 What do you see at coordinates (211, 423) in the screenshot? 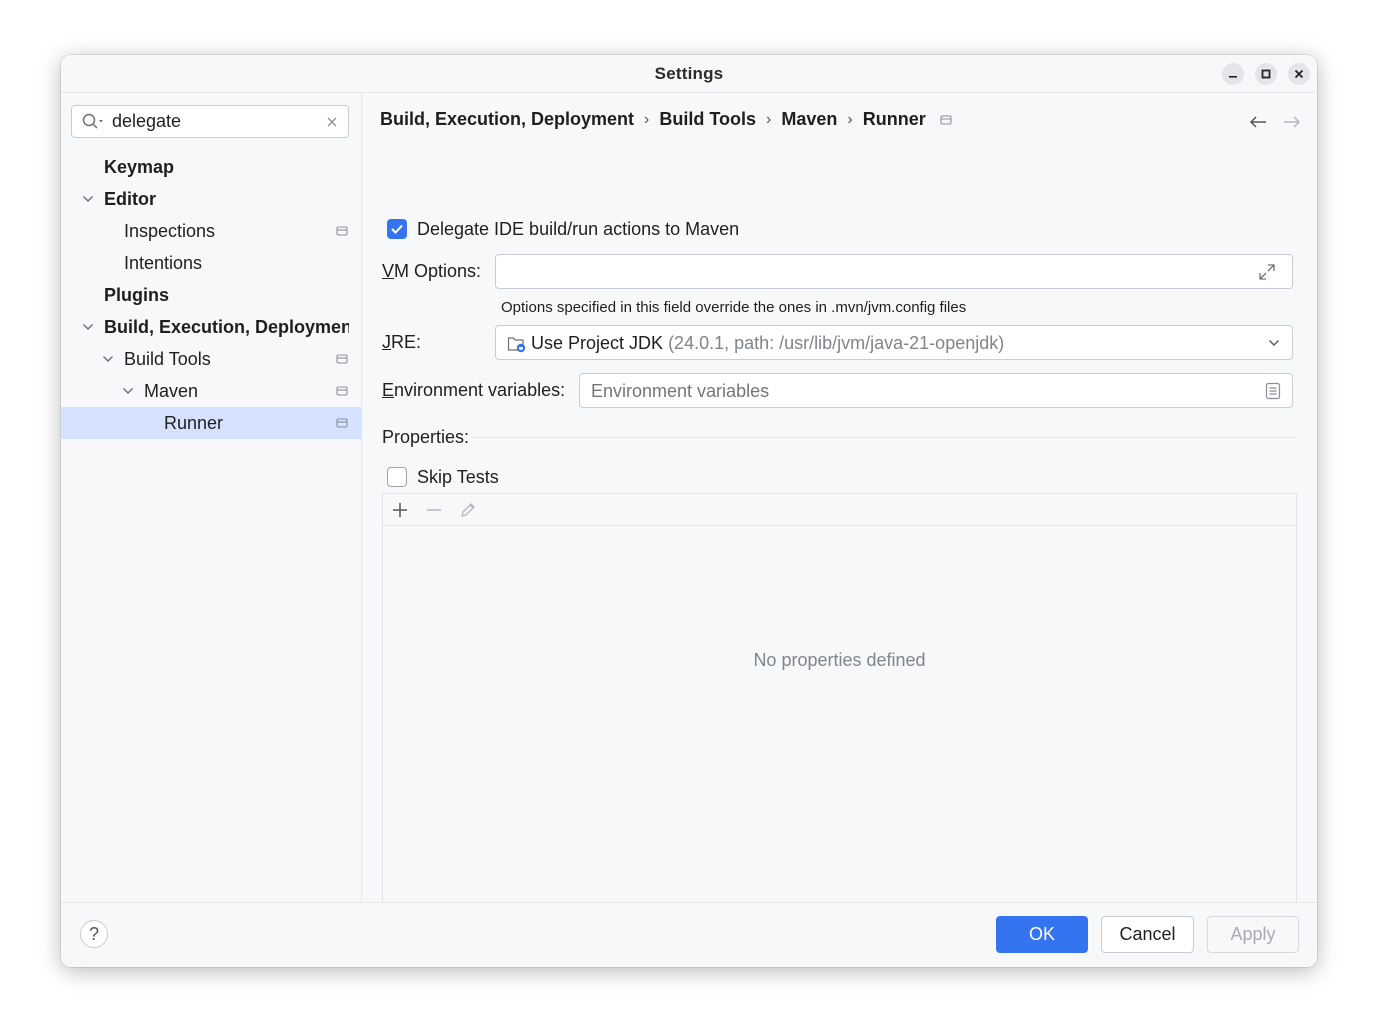
I see `sidebar-item-runner: Runner` at bounding box center [211, 423].